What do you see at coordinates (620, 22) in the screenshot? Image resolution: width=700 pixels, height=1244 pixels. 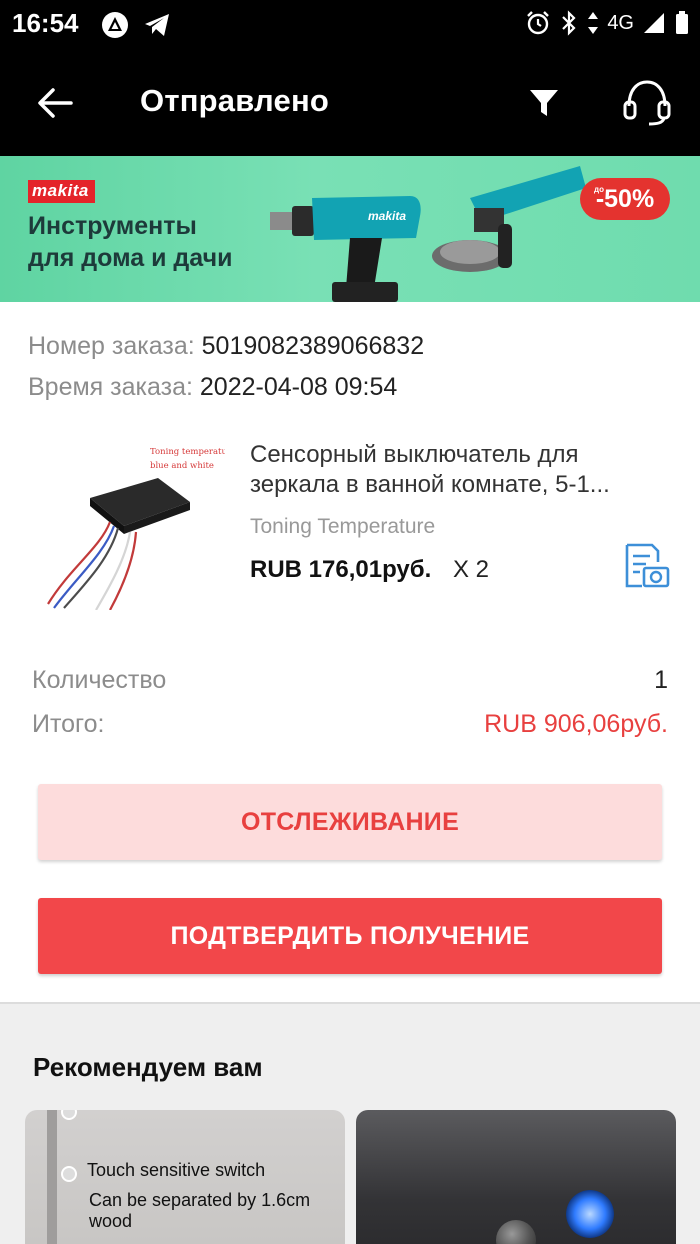 I see `network-type: 4G` at bounding box center [620, 22].